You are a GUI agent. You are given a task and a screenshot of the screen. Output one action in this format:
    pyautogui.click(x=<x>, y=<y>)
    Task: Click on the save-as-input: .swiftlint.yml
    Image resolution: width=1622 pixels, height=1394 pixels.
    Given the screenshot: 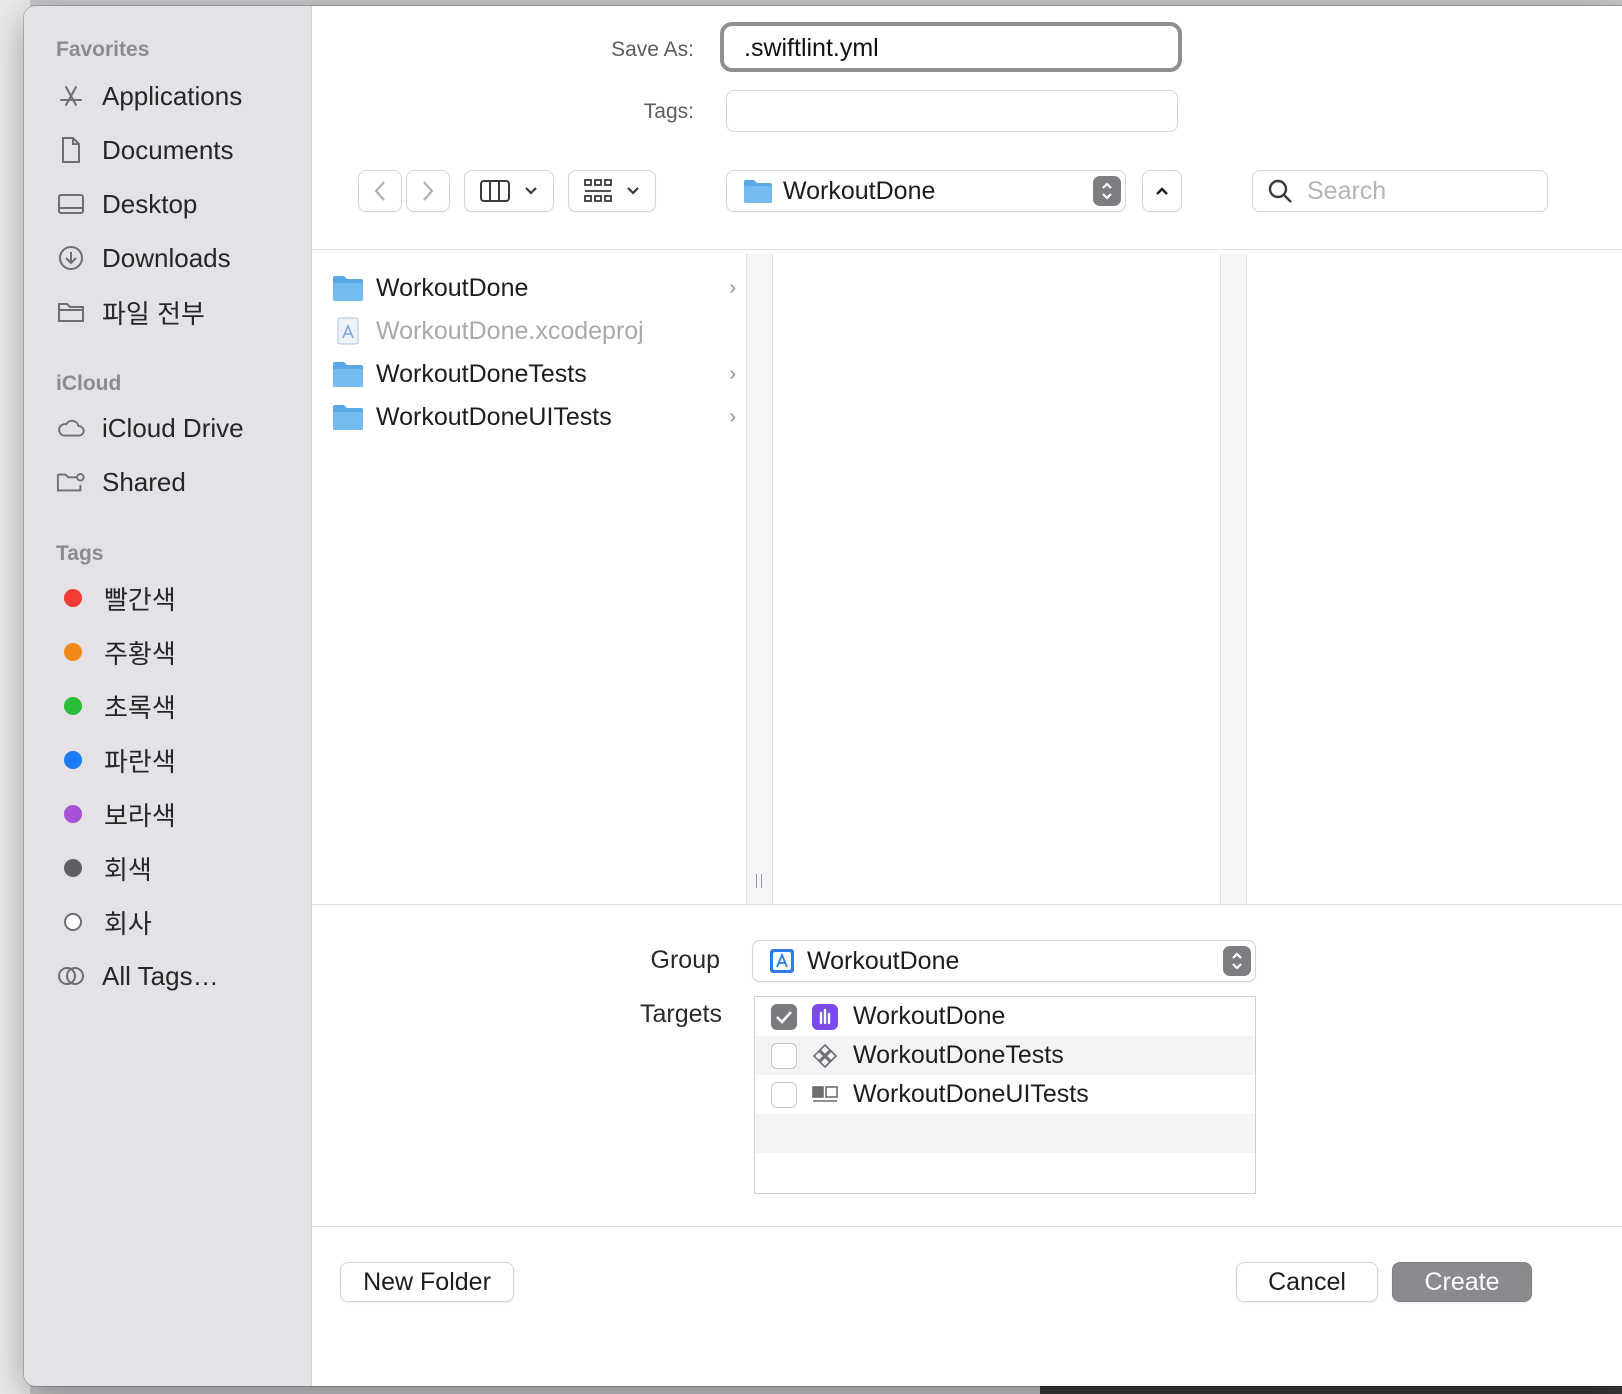 What is the action you would take?
    pyautogui.click(x=951, y=47)
    